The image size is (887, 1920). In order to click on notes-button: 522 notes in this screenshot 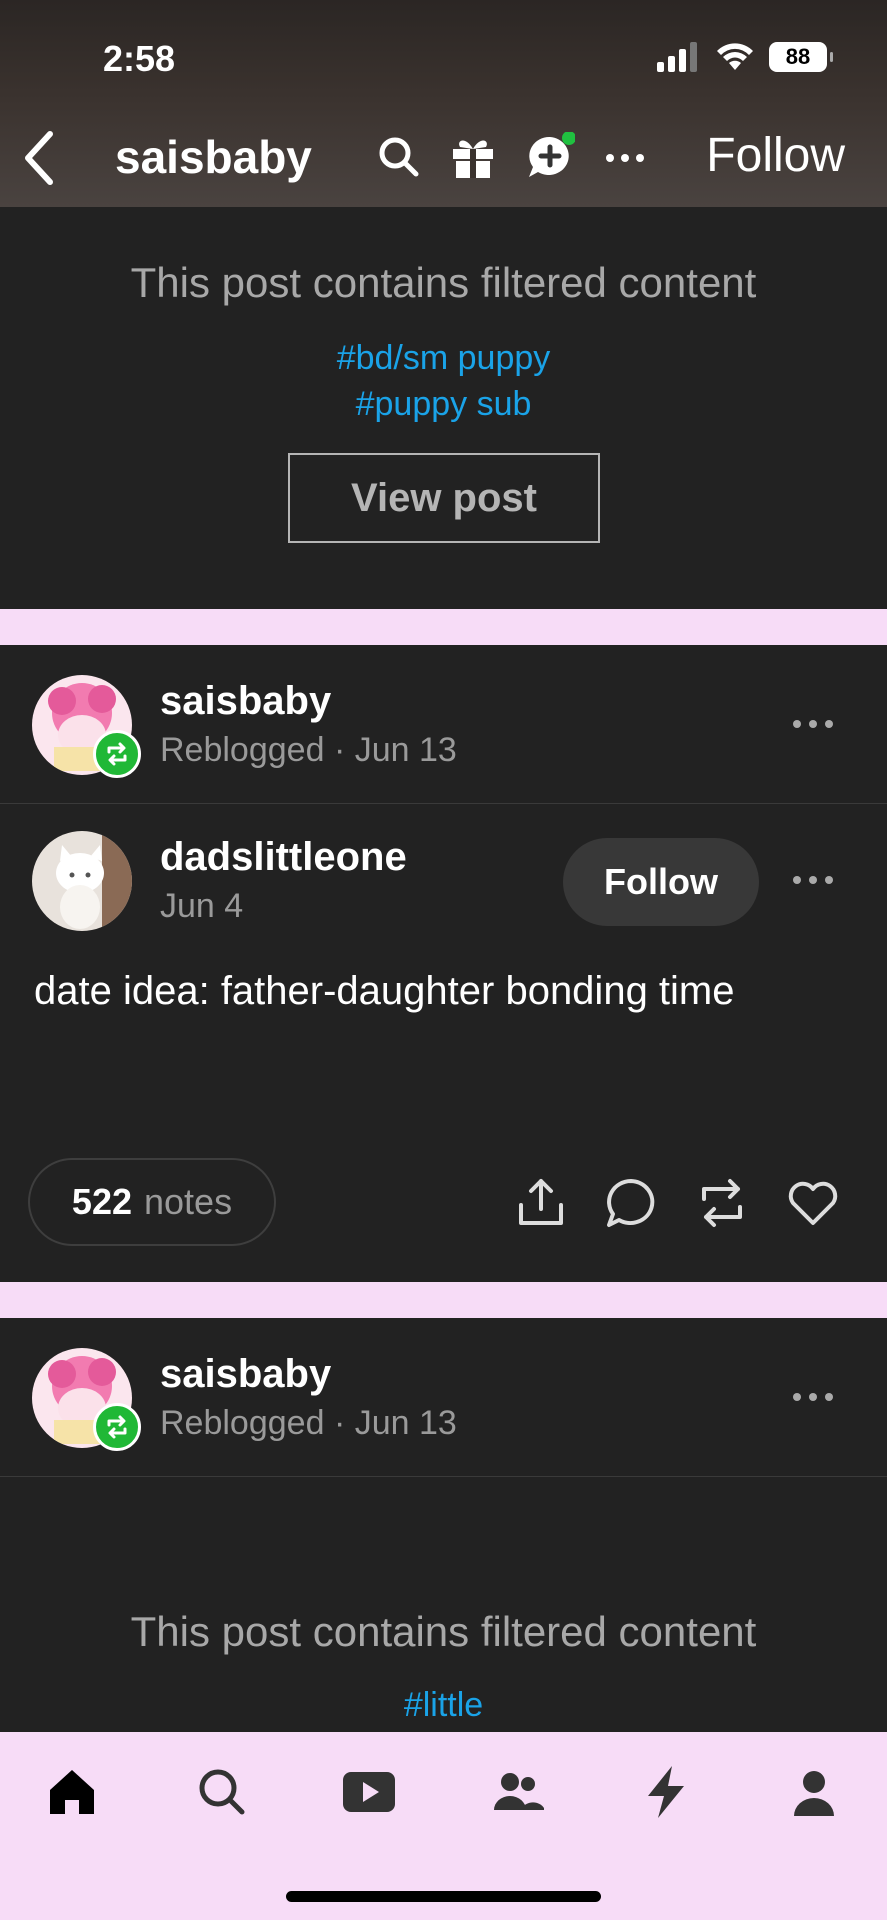, I will do `click(152, 1202)`.